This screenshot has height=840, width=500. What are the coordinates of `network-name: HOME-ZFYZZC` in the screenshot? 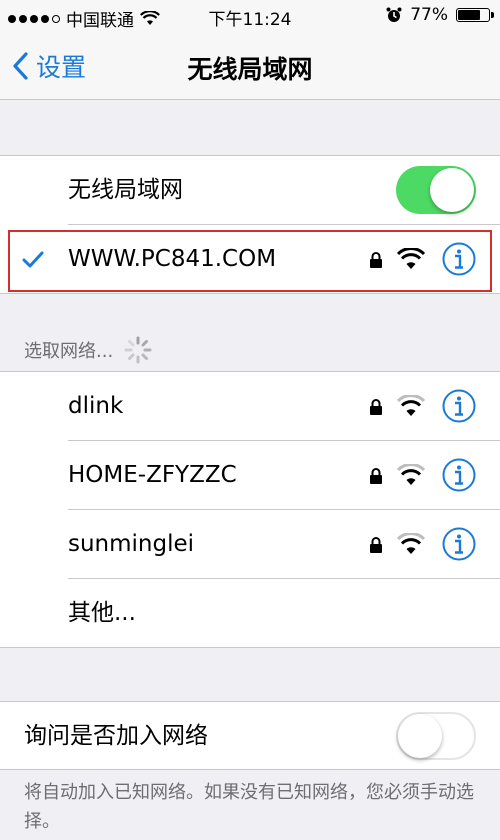 It's located at (152, 475).